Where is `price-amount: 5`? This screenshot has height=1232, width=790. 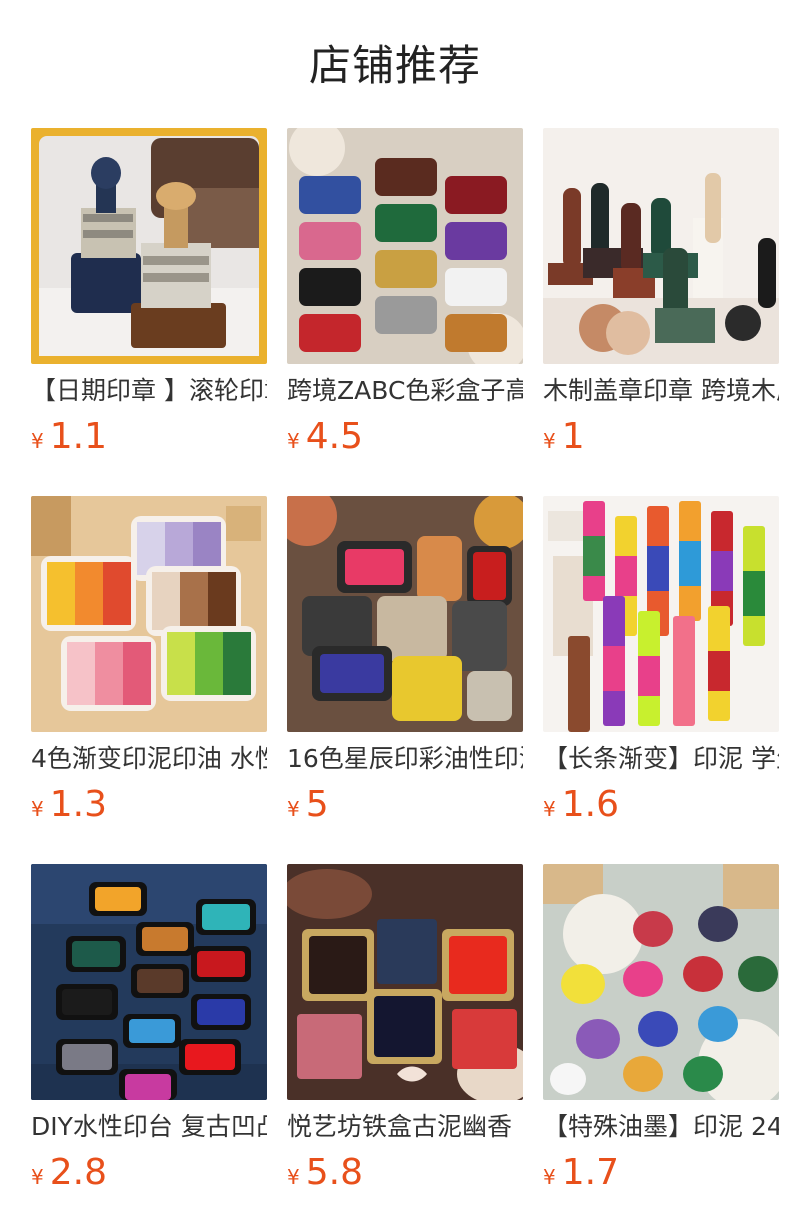
price-amount: 5 is located at coordinates (317, 804).